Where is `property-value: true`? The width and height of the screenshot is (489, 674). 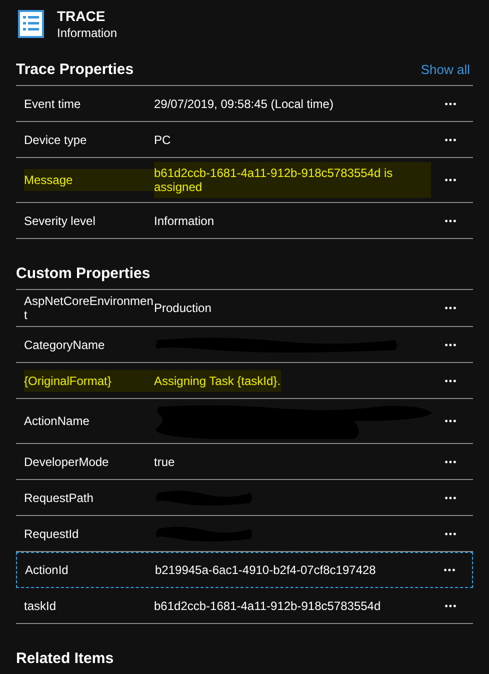 property-value: true is located at coordinates (164, 461).